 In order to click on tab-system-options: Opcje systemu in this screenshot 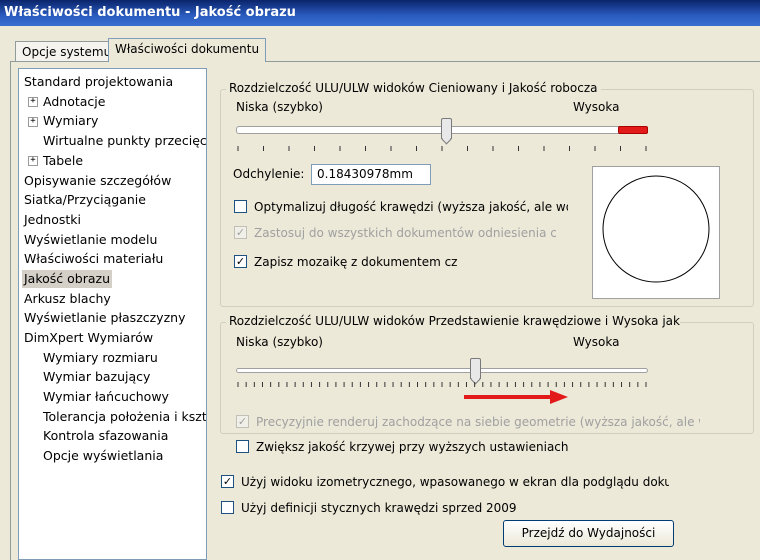, I will do `click(67, 51)`.